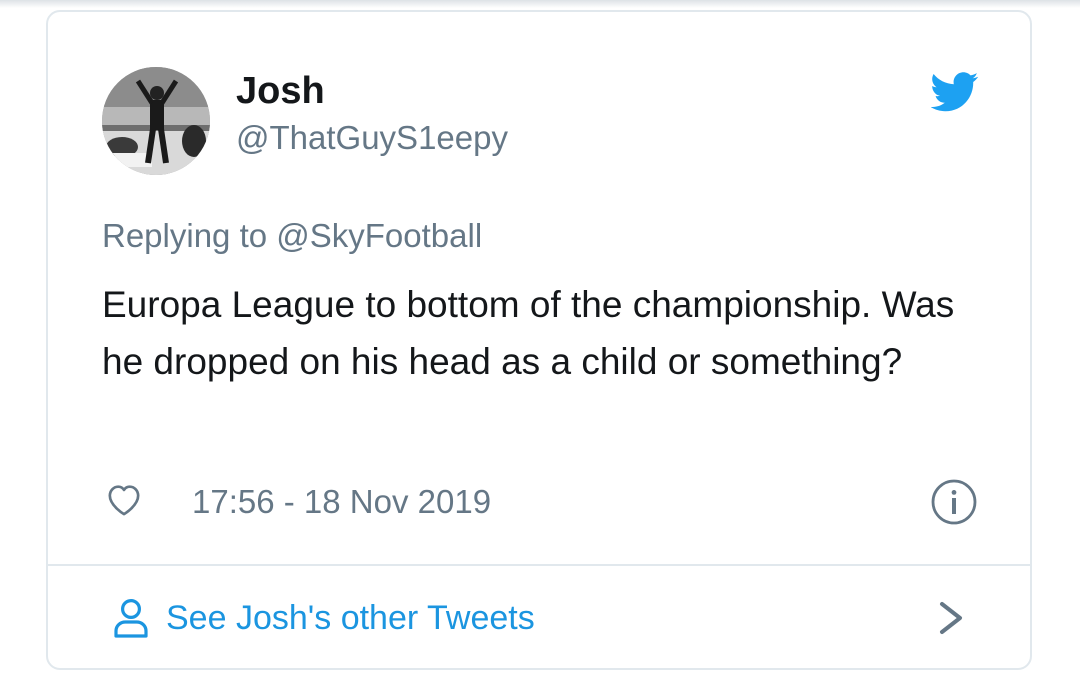 This screenshot has width=1080, height=692. Describe the element at coordinates (372, 138) in the screenshot. I see `author-handle: @ThatGuyS1eepy` at that location.